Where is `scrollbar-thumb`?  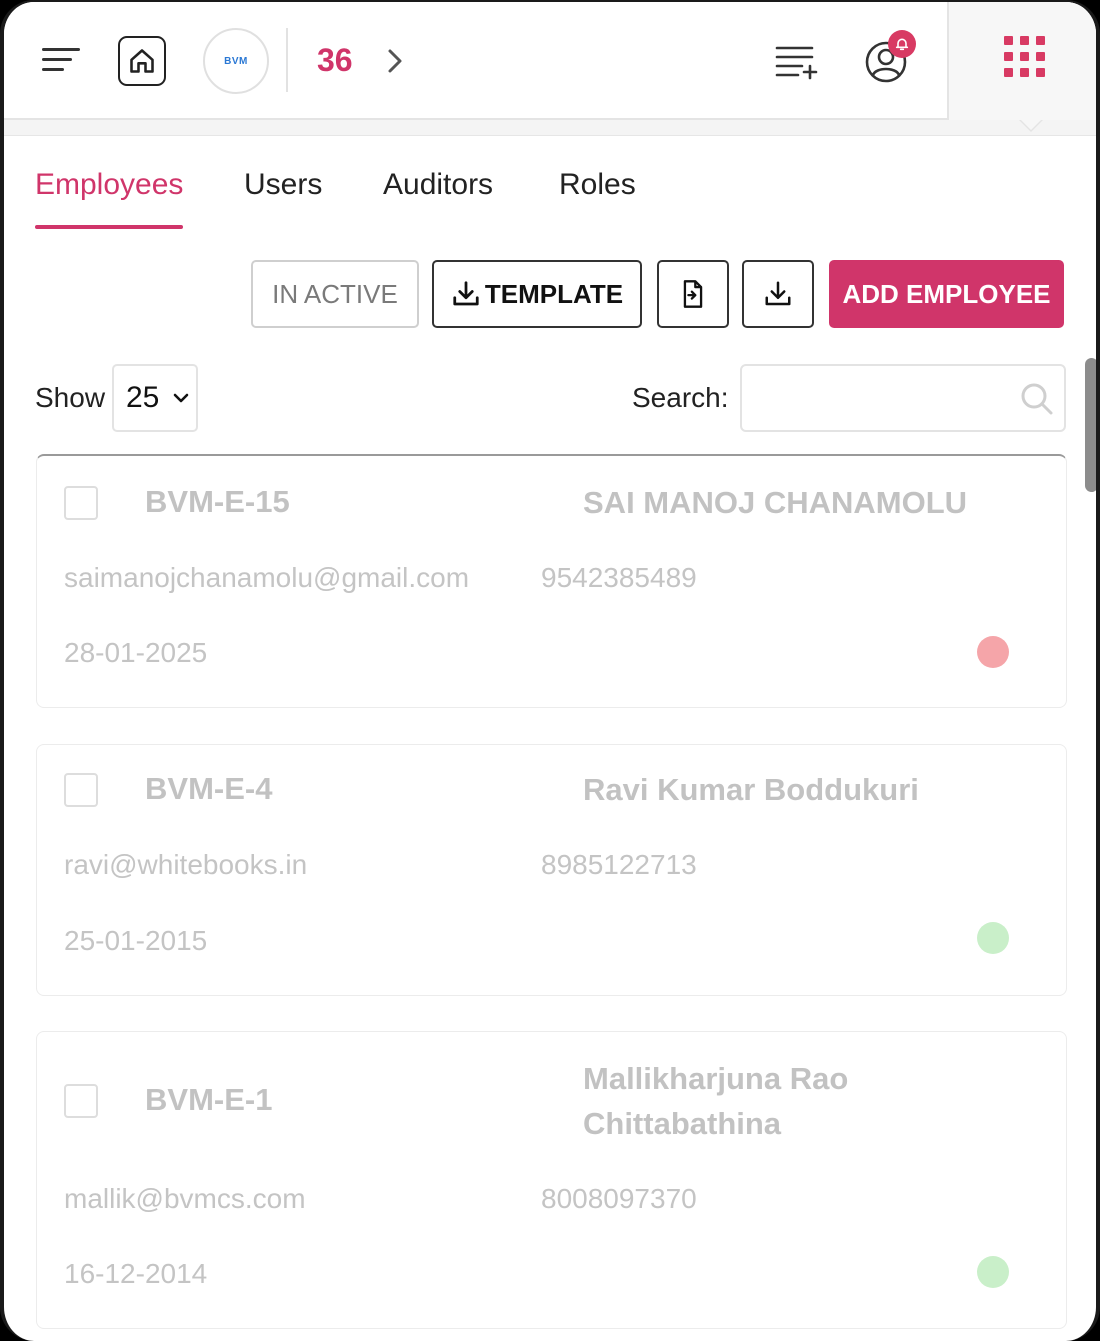
scrollbar-thumb is located at coordinates (1090, 425).